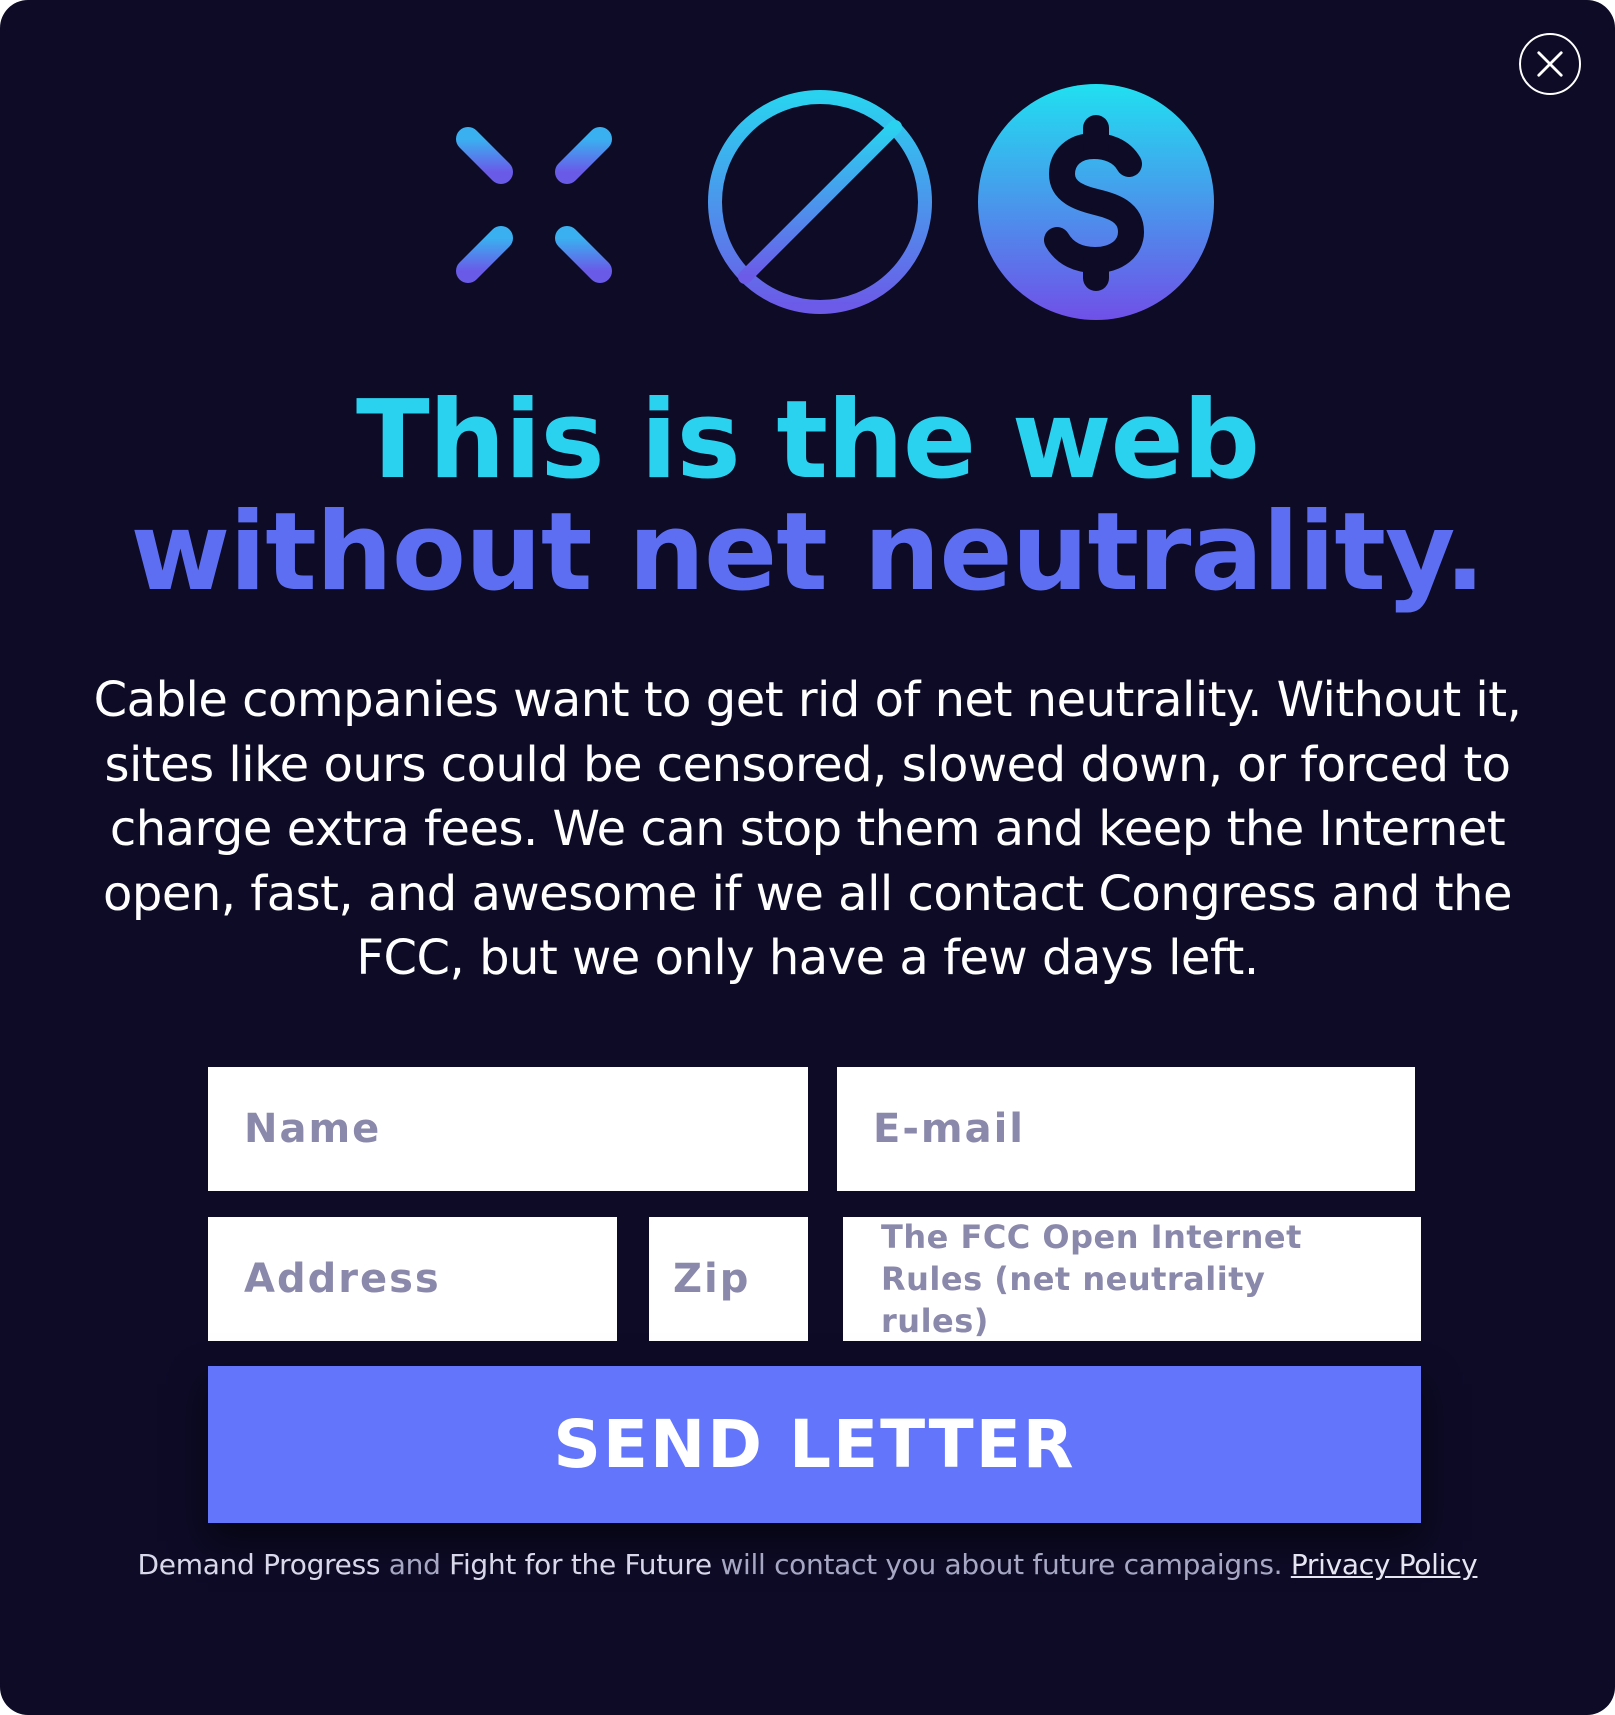  I want to click on zip-placeholder: Zip, so click(712, 1279).